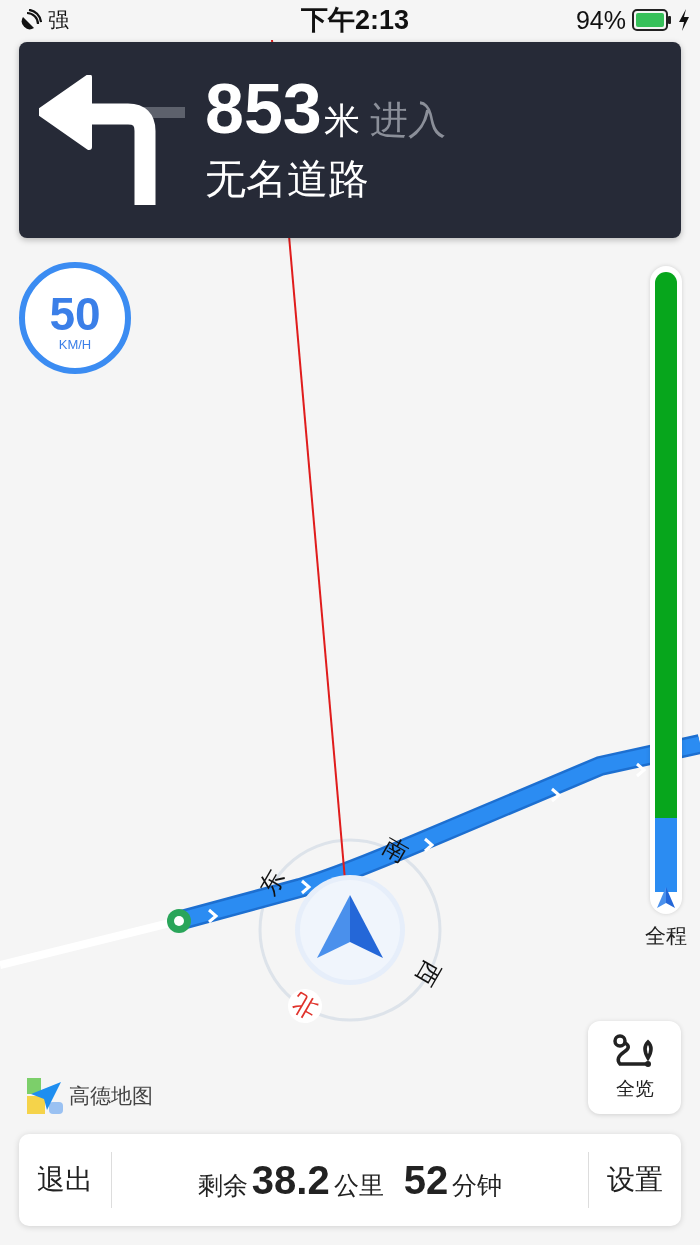 The height and width of the screenshot is (1245, 700). What do you see at coordinates (477, 1185) in the screenshot?
I see `time-unit: 分钟` at bounding box center [477, 1185].